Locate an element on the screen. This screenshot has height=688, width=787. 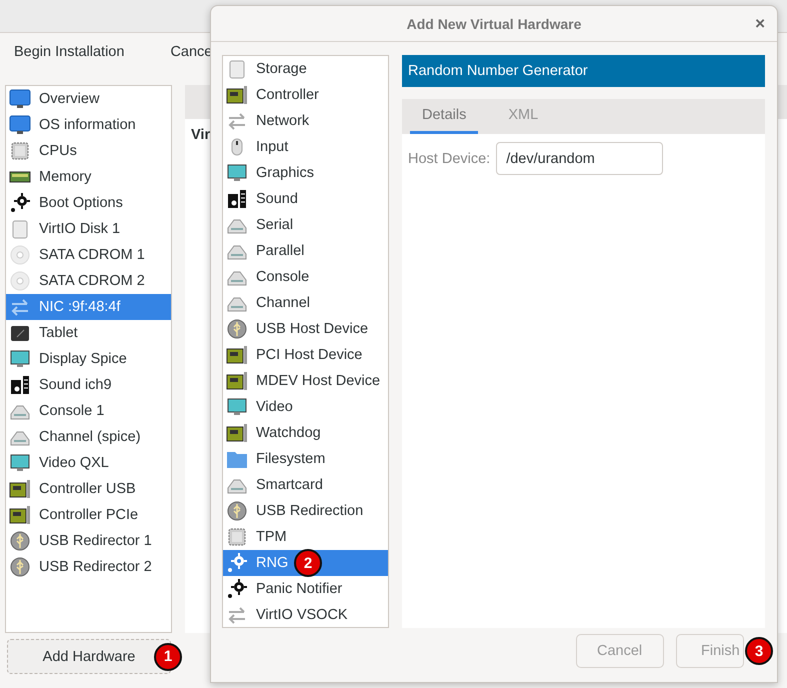
hardware-list-item: Controller USB is located at coordinates (88, 489).